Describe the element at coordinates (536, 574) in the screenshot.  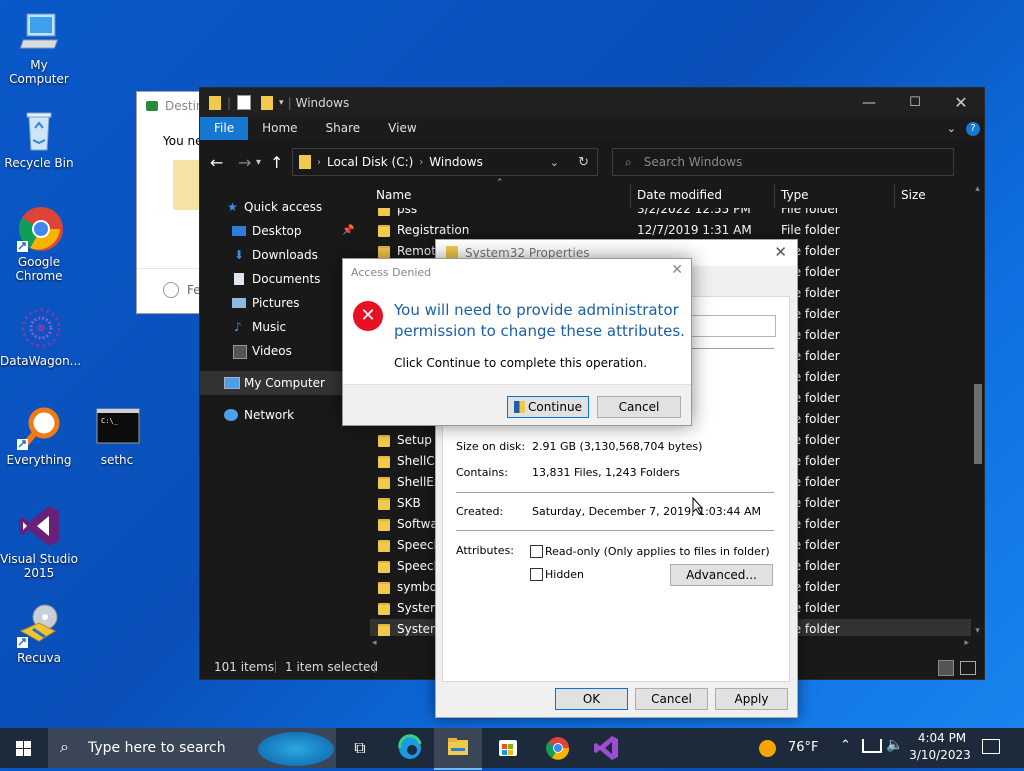
I see `hidden-checkbox` at that location.